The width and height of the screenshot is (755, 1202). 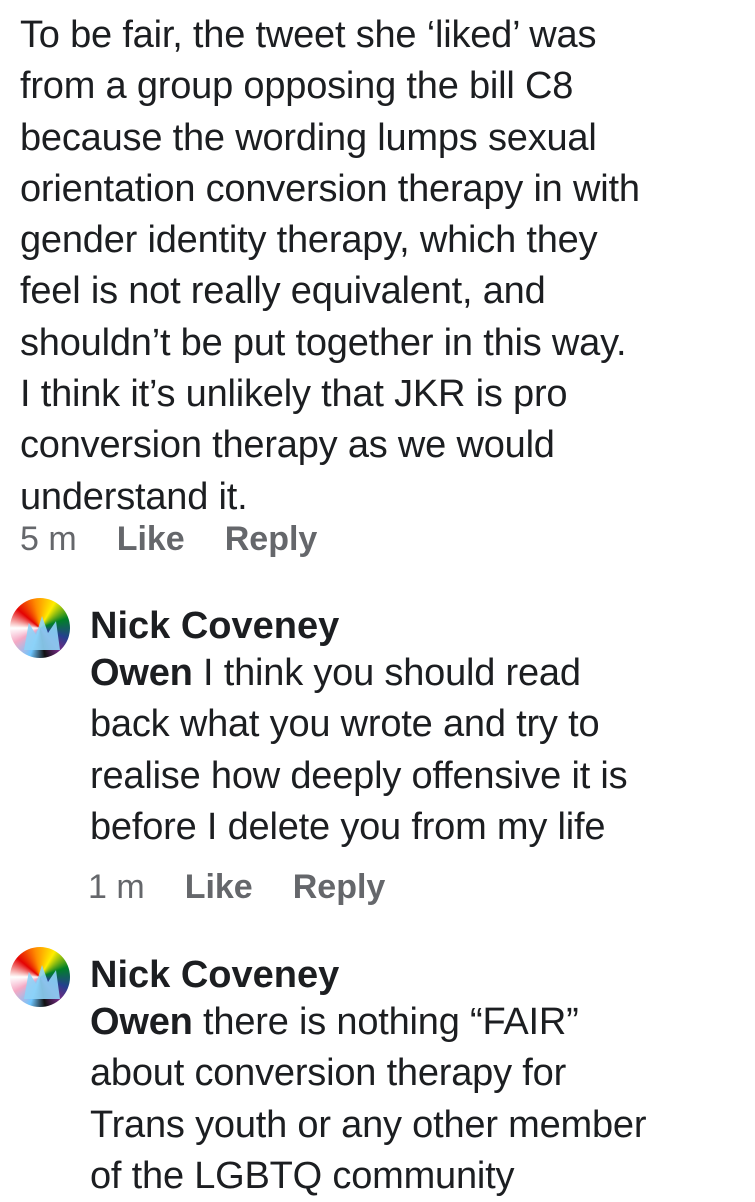 What do you see at coordinates (283, 291) in the screenshot?
I see `comment-line: feel is not really equivalent, and` at bounding box center [283, 291].